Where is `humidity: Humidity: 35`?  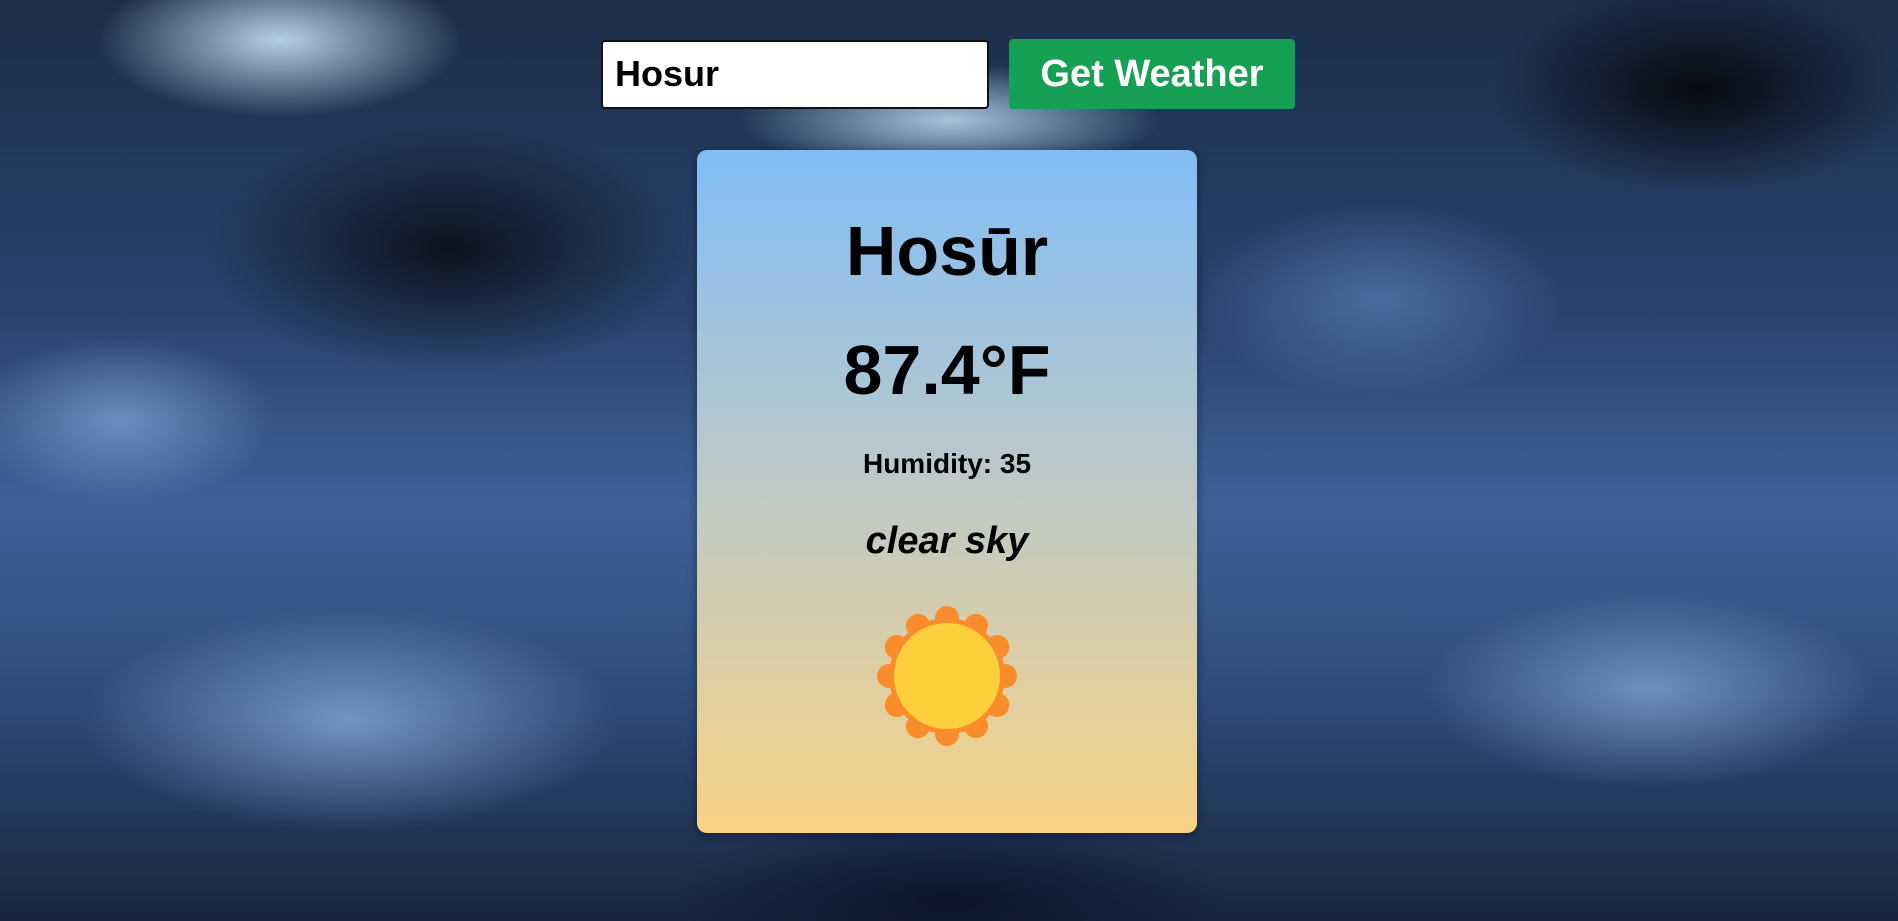 humidity: Humidity: 35 is located at coordinates (947, 463).